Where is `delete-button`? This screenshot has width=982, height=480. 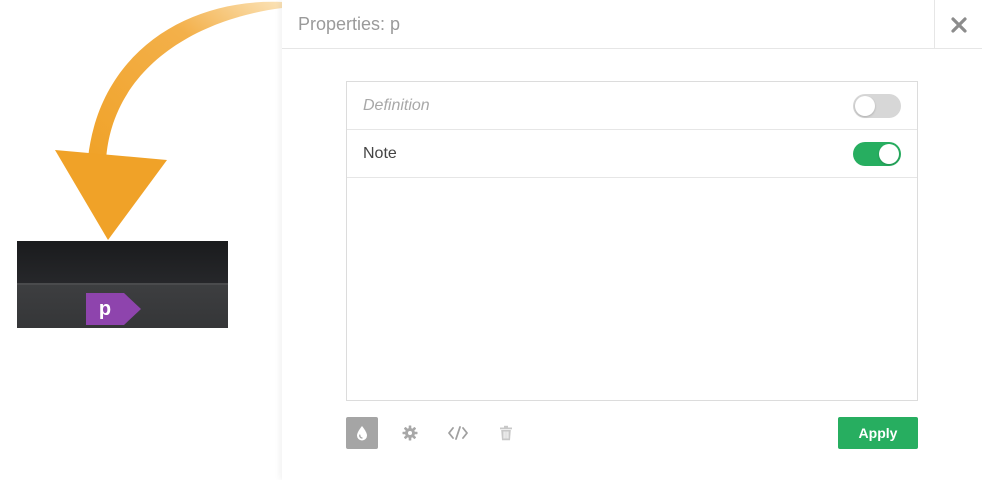 delete-button is located at coordinates (506, 433).